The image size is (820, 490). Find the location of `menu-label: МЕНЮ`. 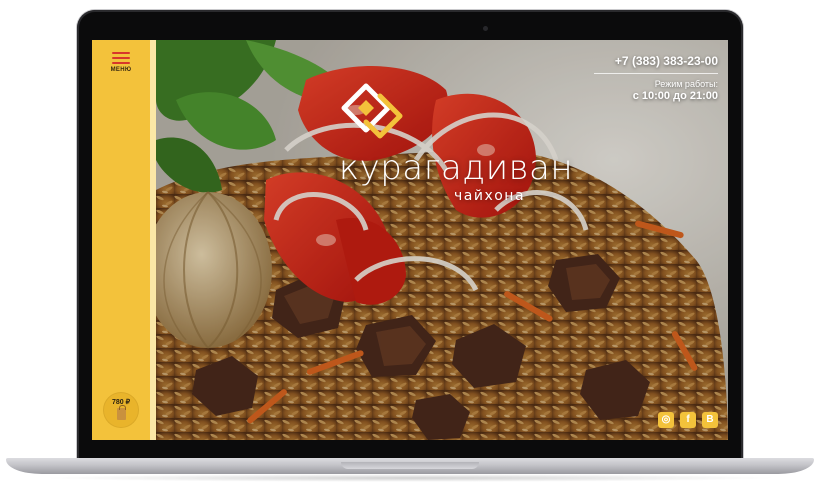

menu-label: МЕНЮ is located at coordinates (121, 70).